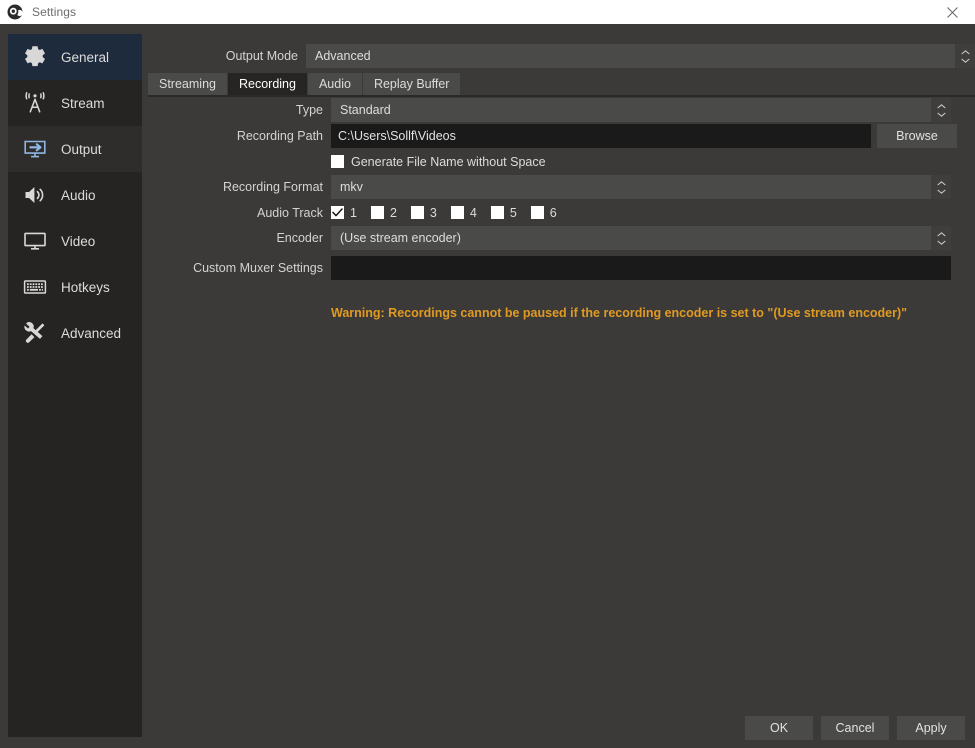 This screenshot has width=975, height=748. What do you see at coordinates (261, 56) in the screenshot?
I see `output-mode-label: Output Mode` at bounding box center [261, 56].